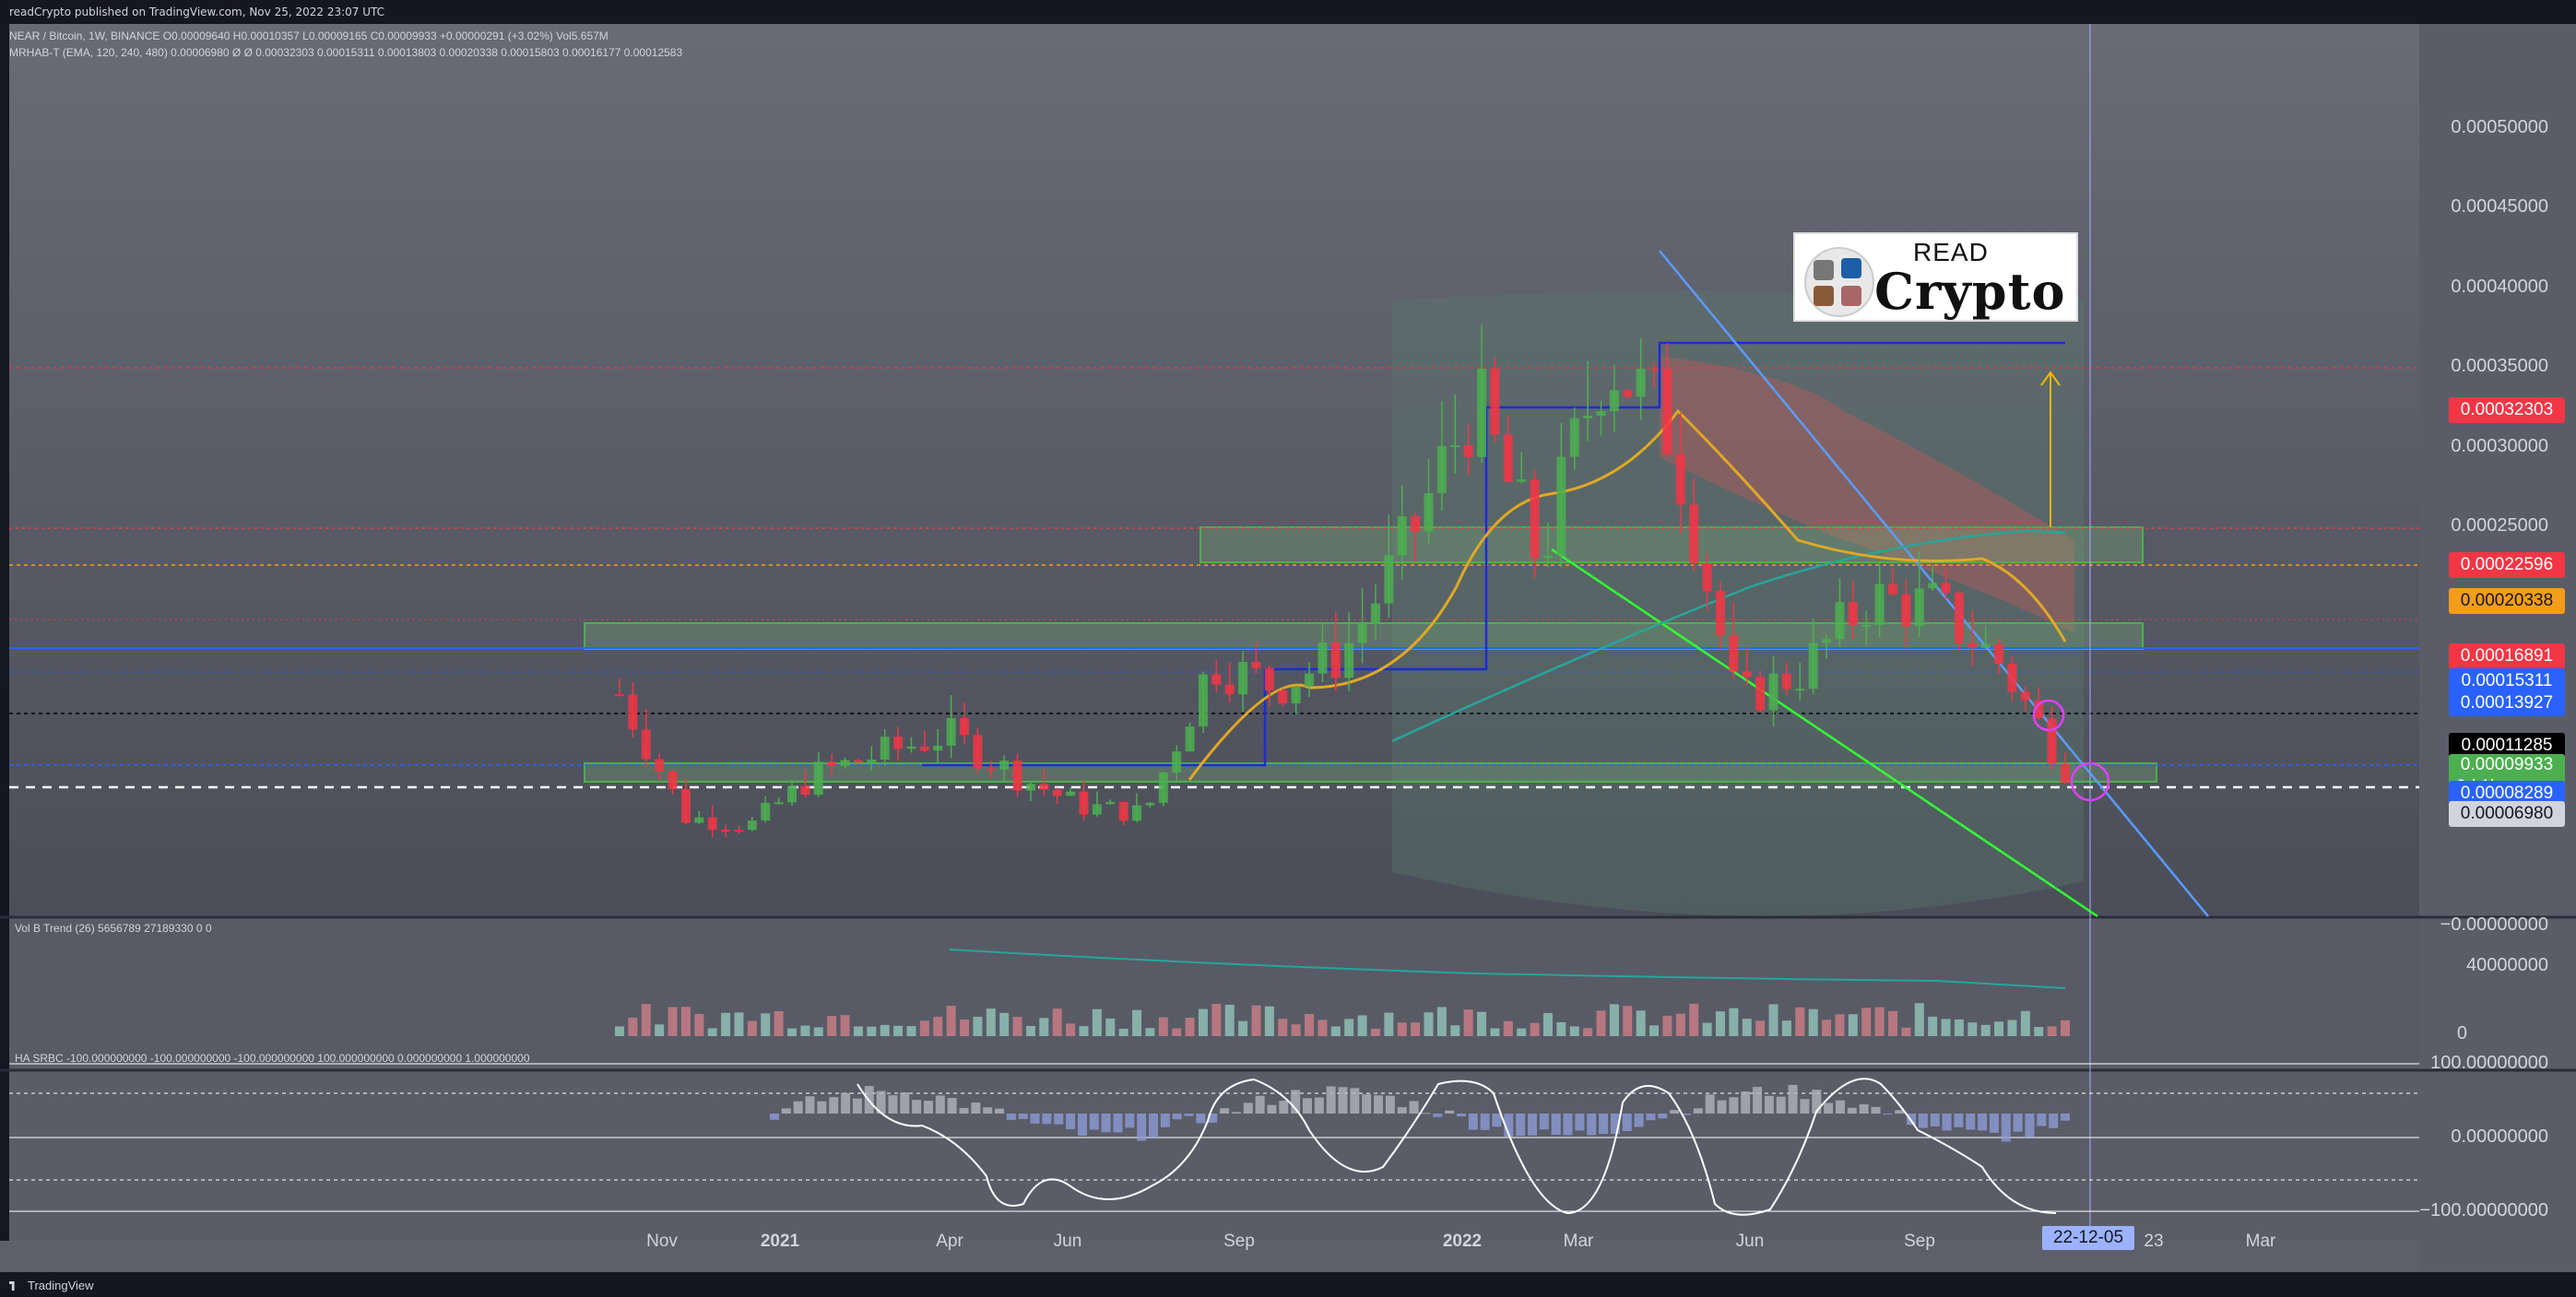 The image size is (2576, 1297). What do you see at coordinates (1462, 1241) in the screenshot?
I see `time-tick: 2022` at bounding box center [1462, 1241].